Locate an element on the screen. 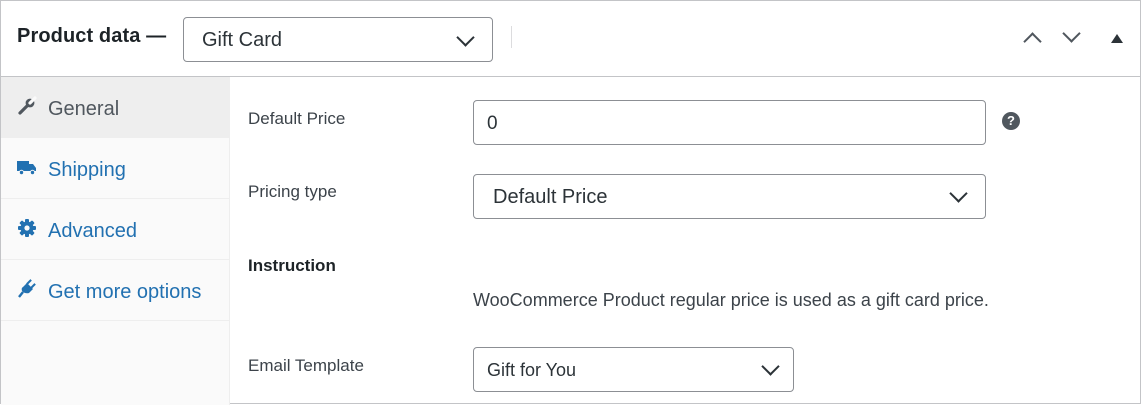 This screenshot has height=405, width=1141. wrench-icon is located at coordinates (27, 105).